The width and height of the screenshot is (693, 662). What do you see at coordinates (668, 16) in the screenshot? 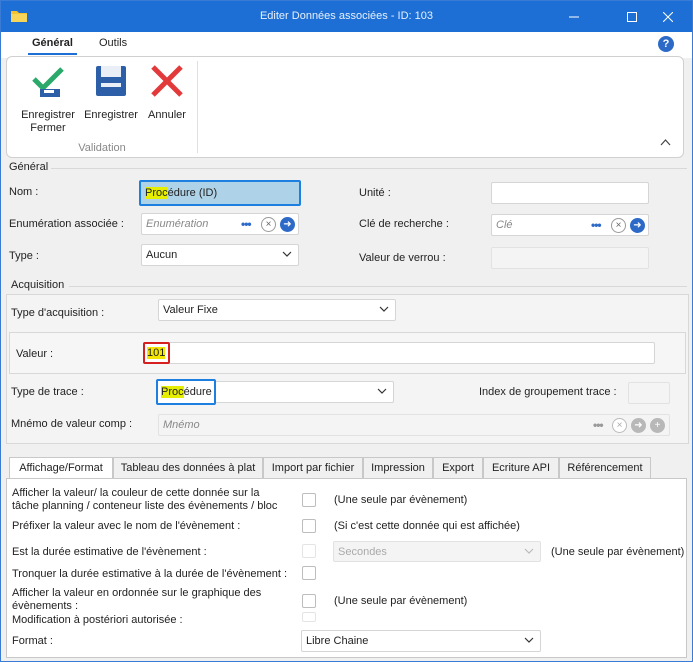
I see `close-icon` at bounding box center [668, 16].